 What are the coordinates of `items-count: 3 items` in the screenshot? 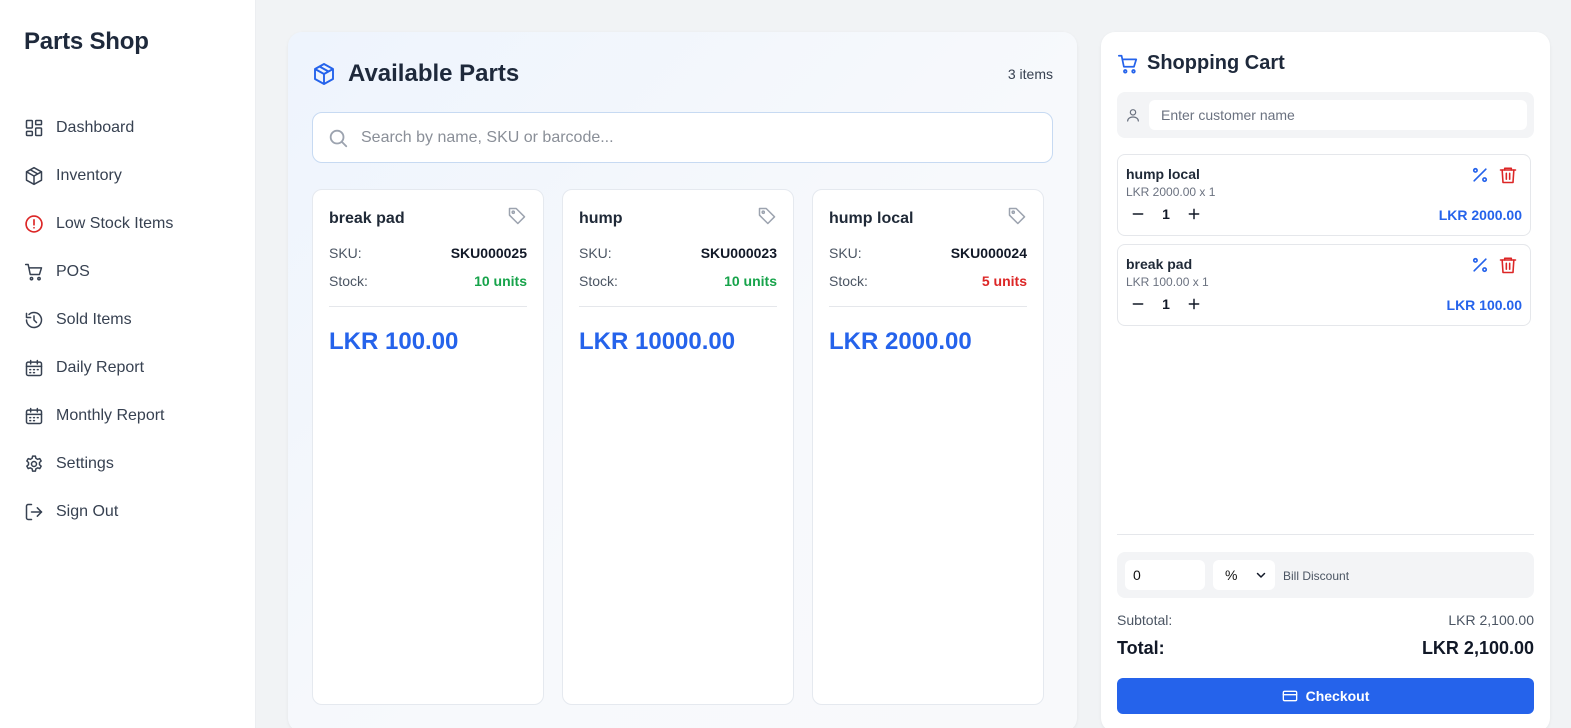 It's located at (1030, 74).